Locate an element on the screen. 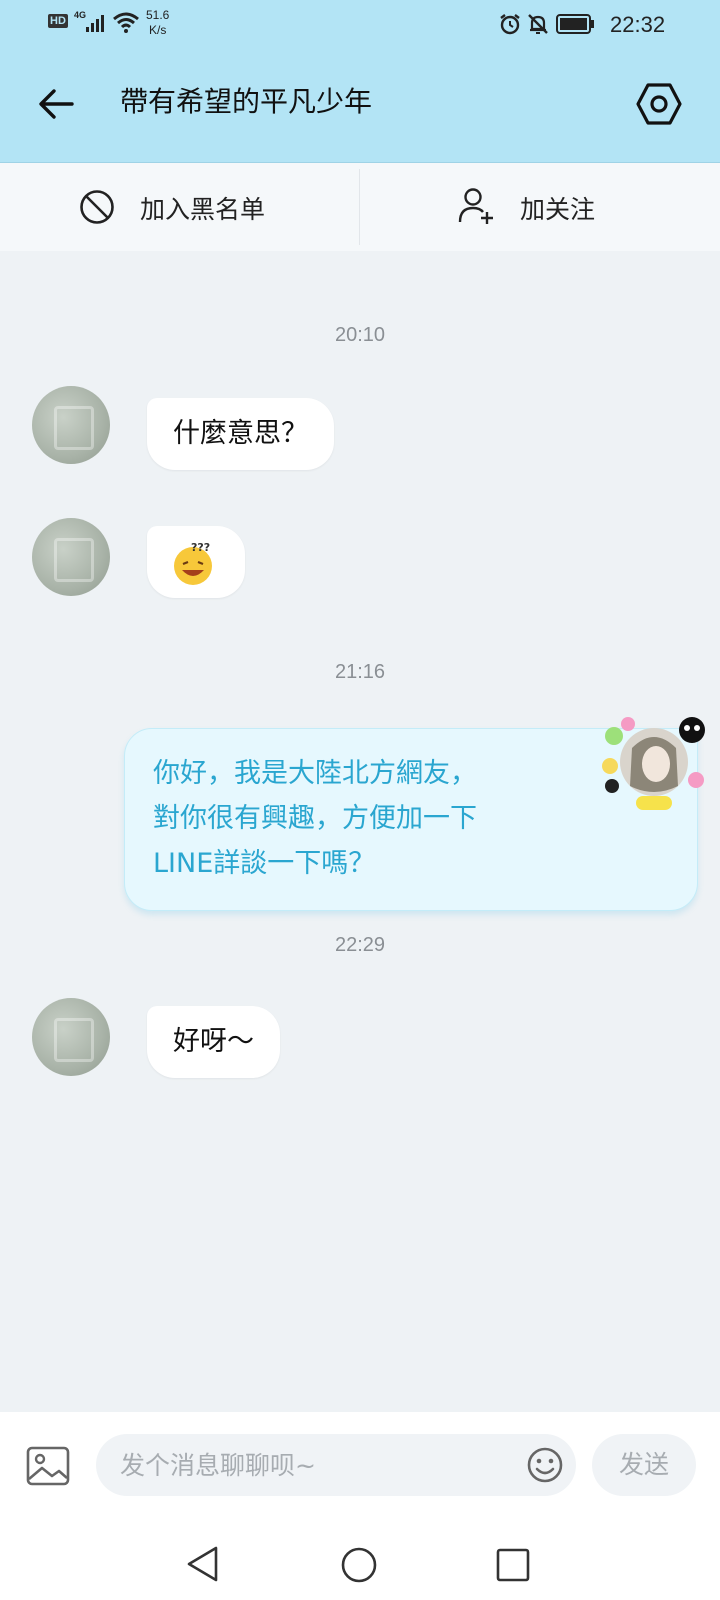 The width and height of the screenshot is (720, 1600). message-bubble-incoming: ??? is located at coordinates (196, 562).